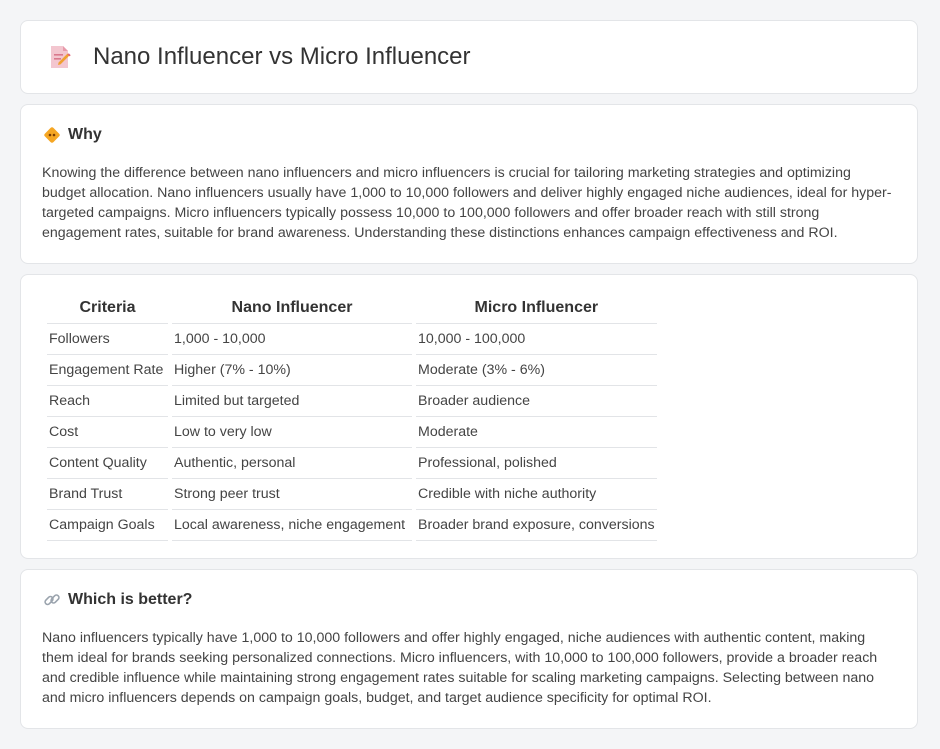 This screenshot has height=749, width=940. I want to click on link-icon, so click(52, 600).